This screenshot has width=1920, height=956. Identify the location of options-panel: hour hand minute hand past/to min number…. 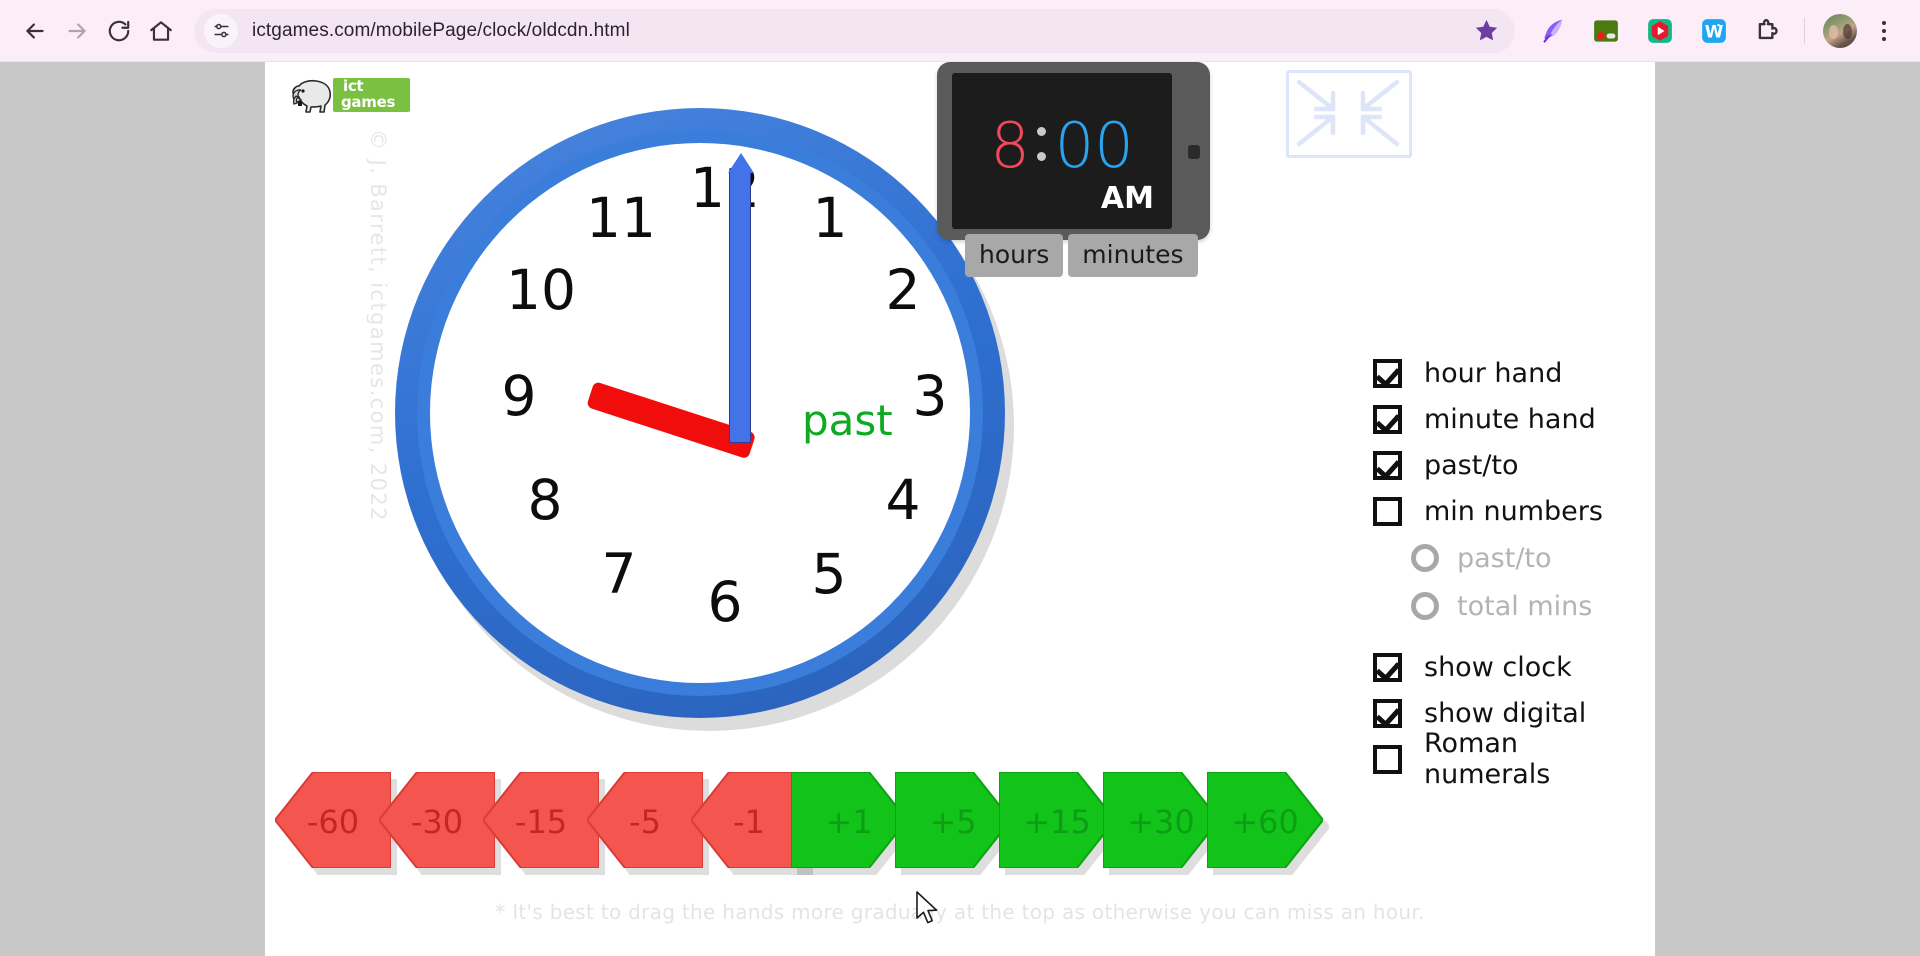
(1508, 570).